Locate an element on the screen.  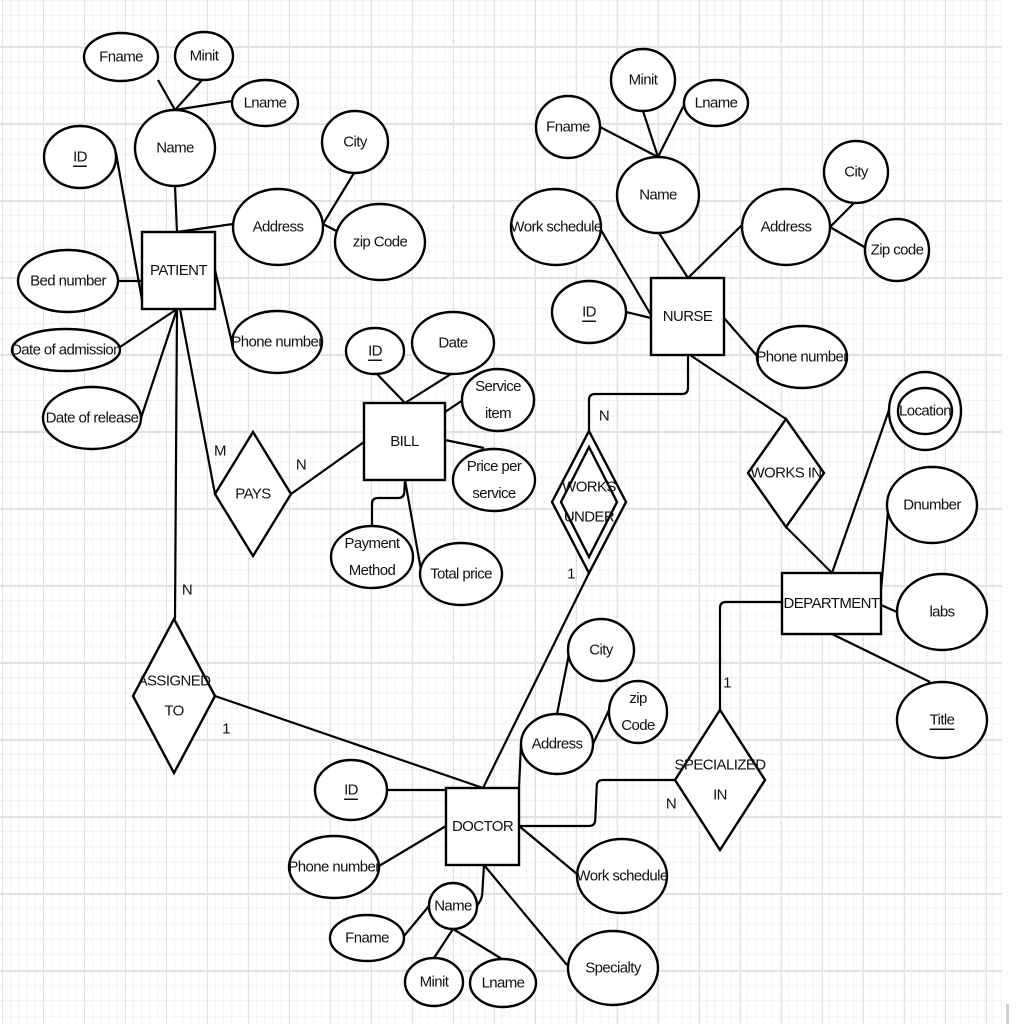
attribute-p-release: Date of release is located at coordinates (92, 418).